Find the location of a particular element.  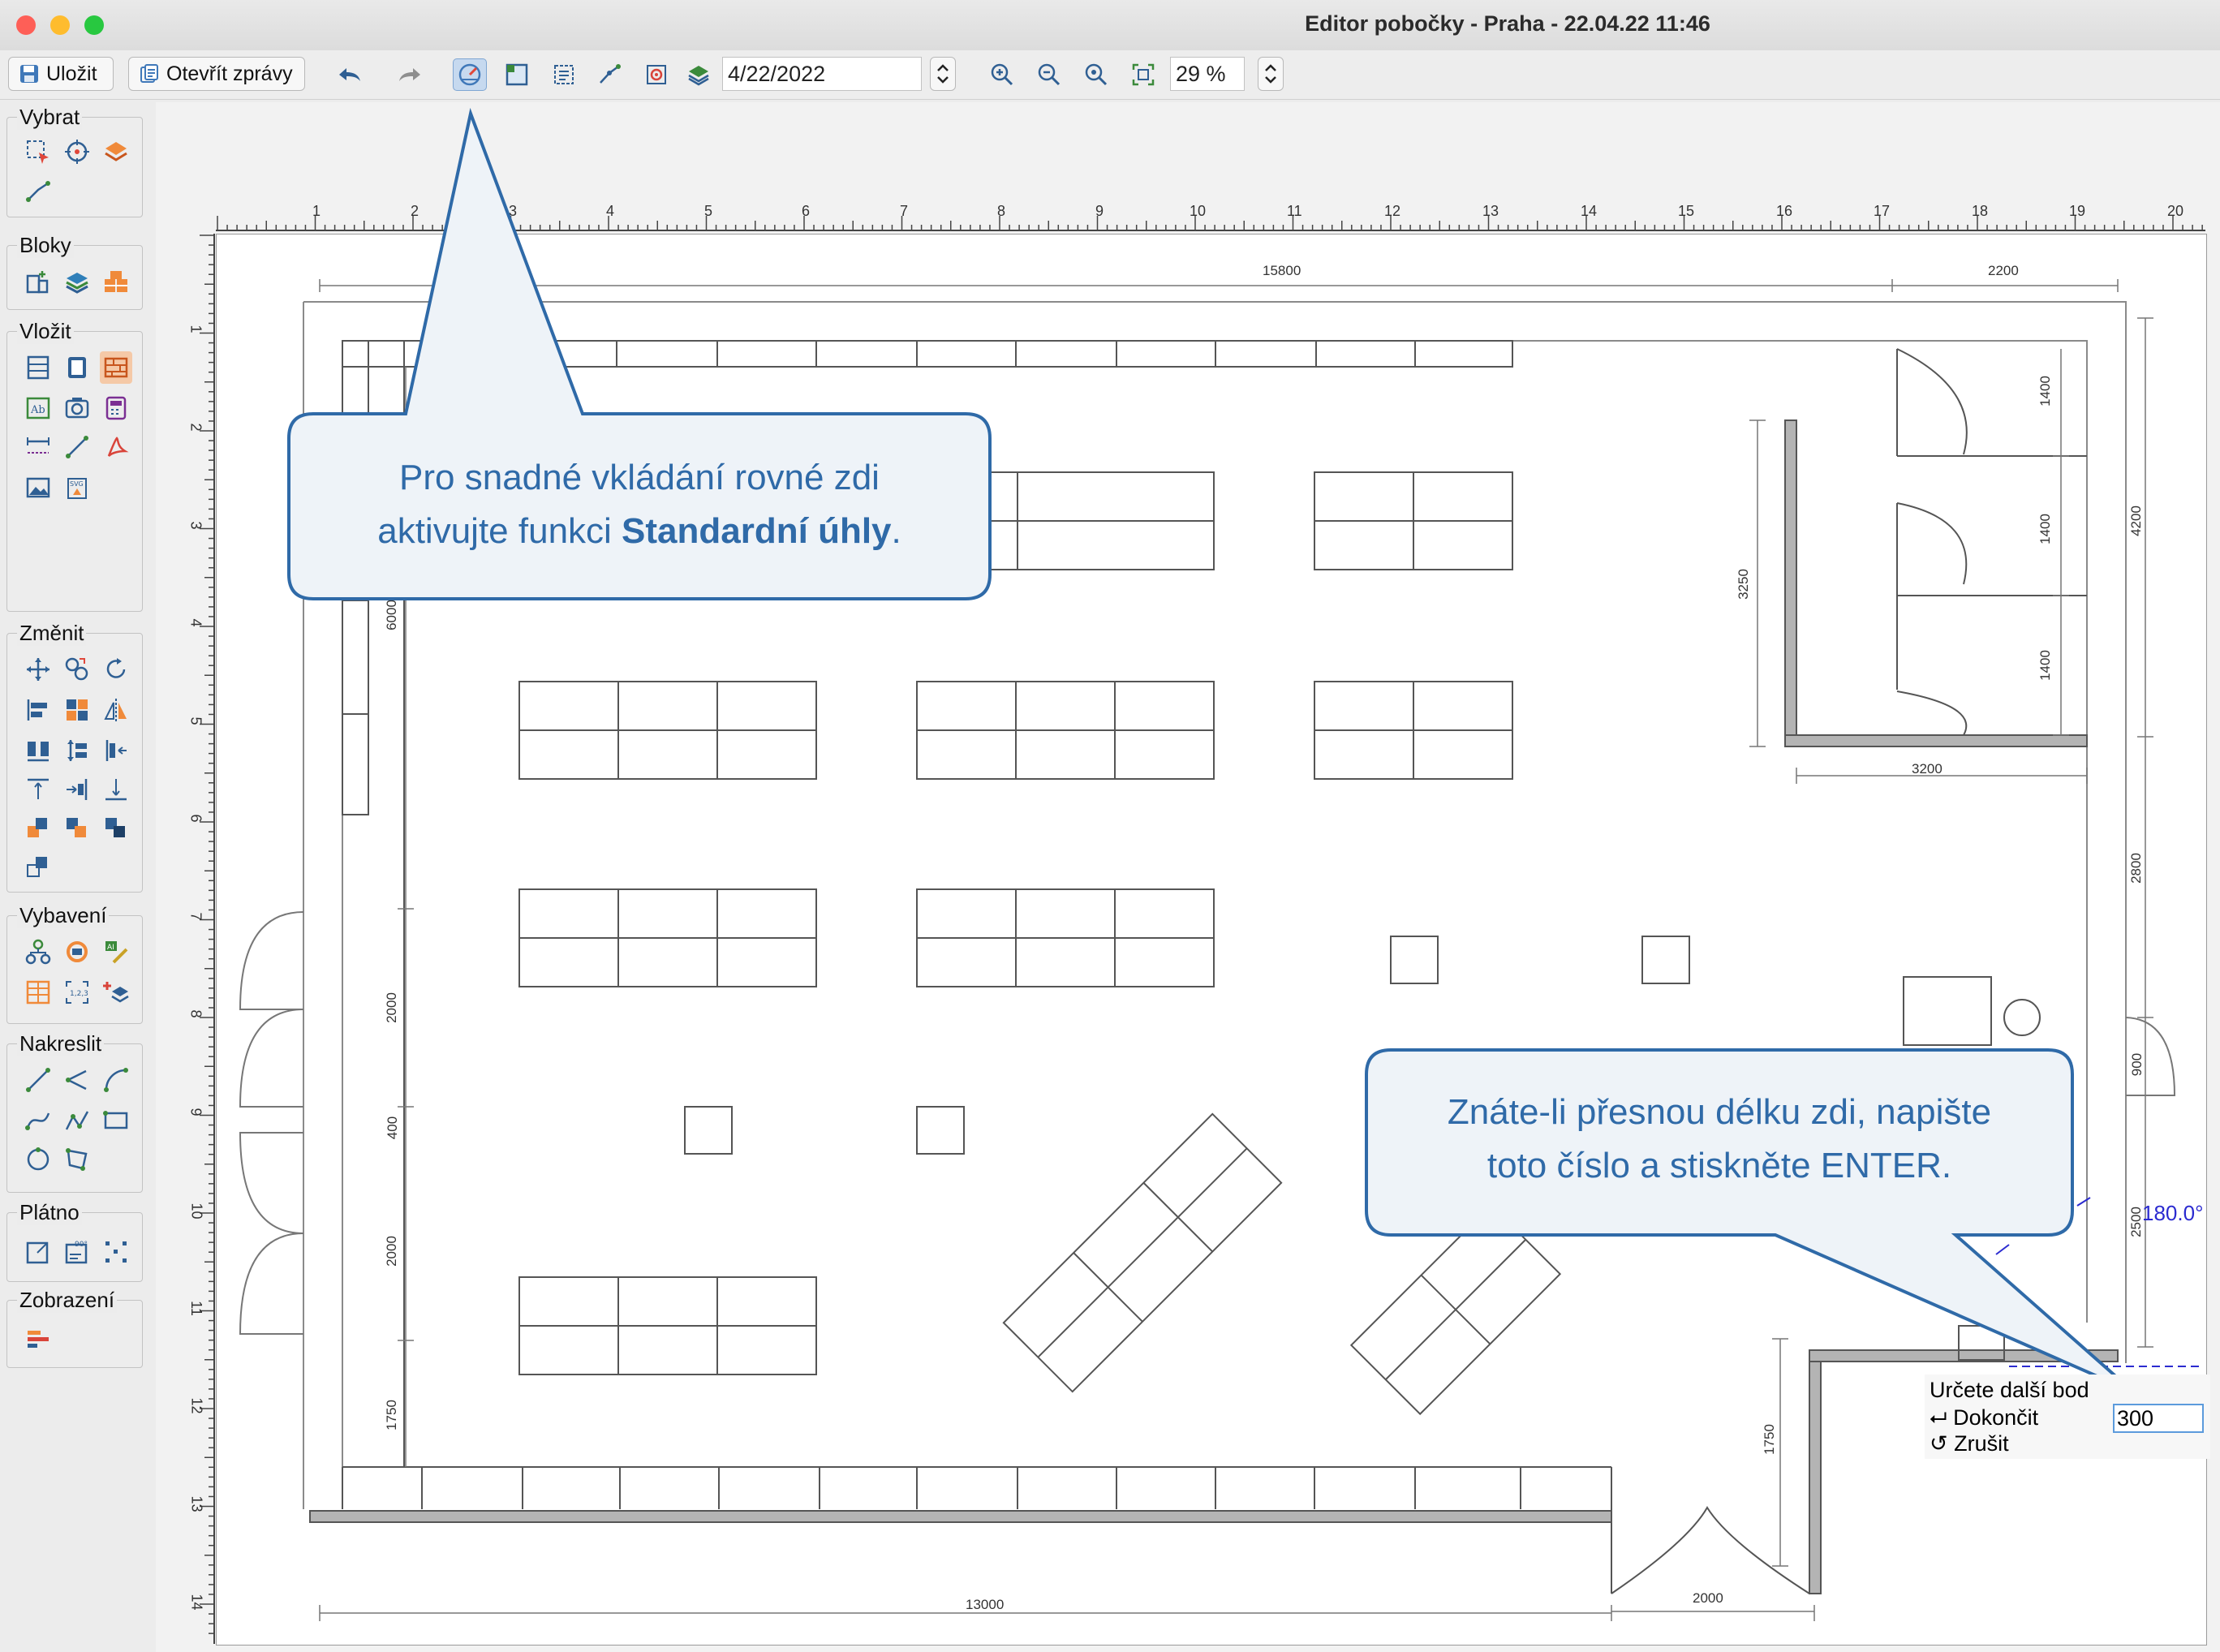

callout-top-line1: Pro snadné vkládání rovné zdi is located at coordinates (639, 477).